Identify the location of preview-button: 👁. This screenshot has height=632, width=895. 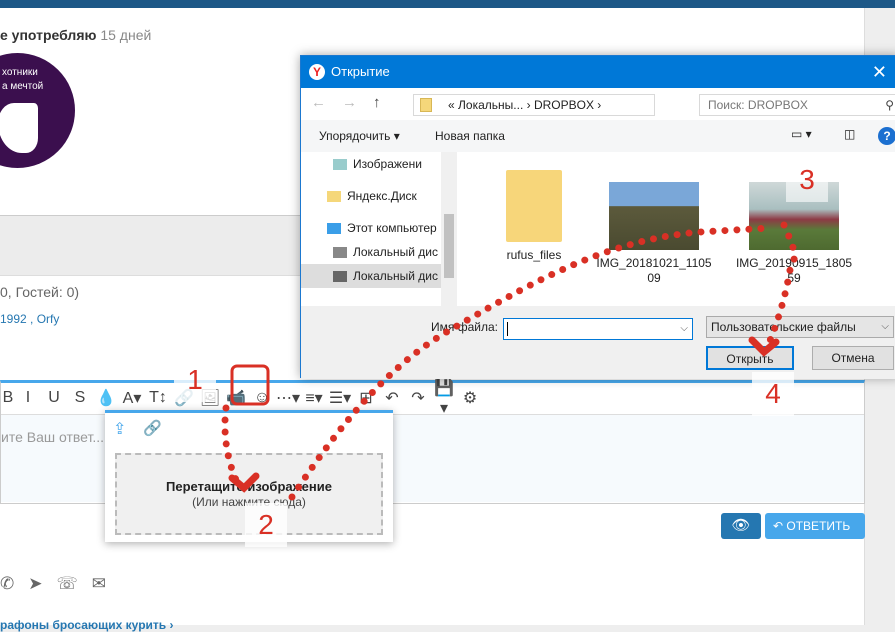
(741, 526).